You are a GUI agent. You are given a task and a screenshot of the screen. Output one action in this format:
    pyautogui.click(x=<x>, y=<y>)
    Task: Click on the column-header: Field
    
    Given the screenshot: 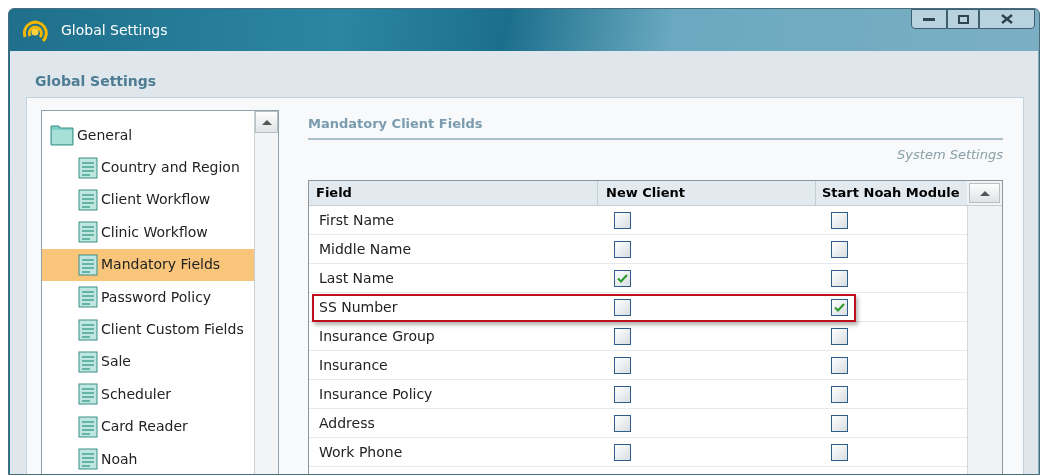 What is the action you would take?
    pyautogui.click(x=453, y=193)
    